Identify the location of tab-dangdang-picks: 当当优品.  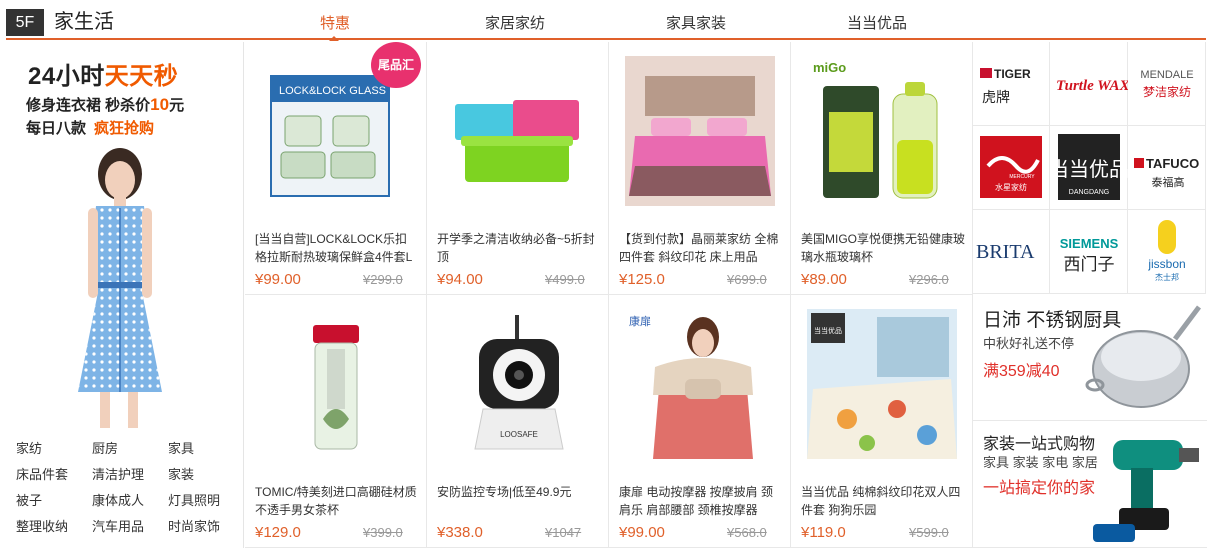
(877, 22).